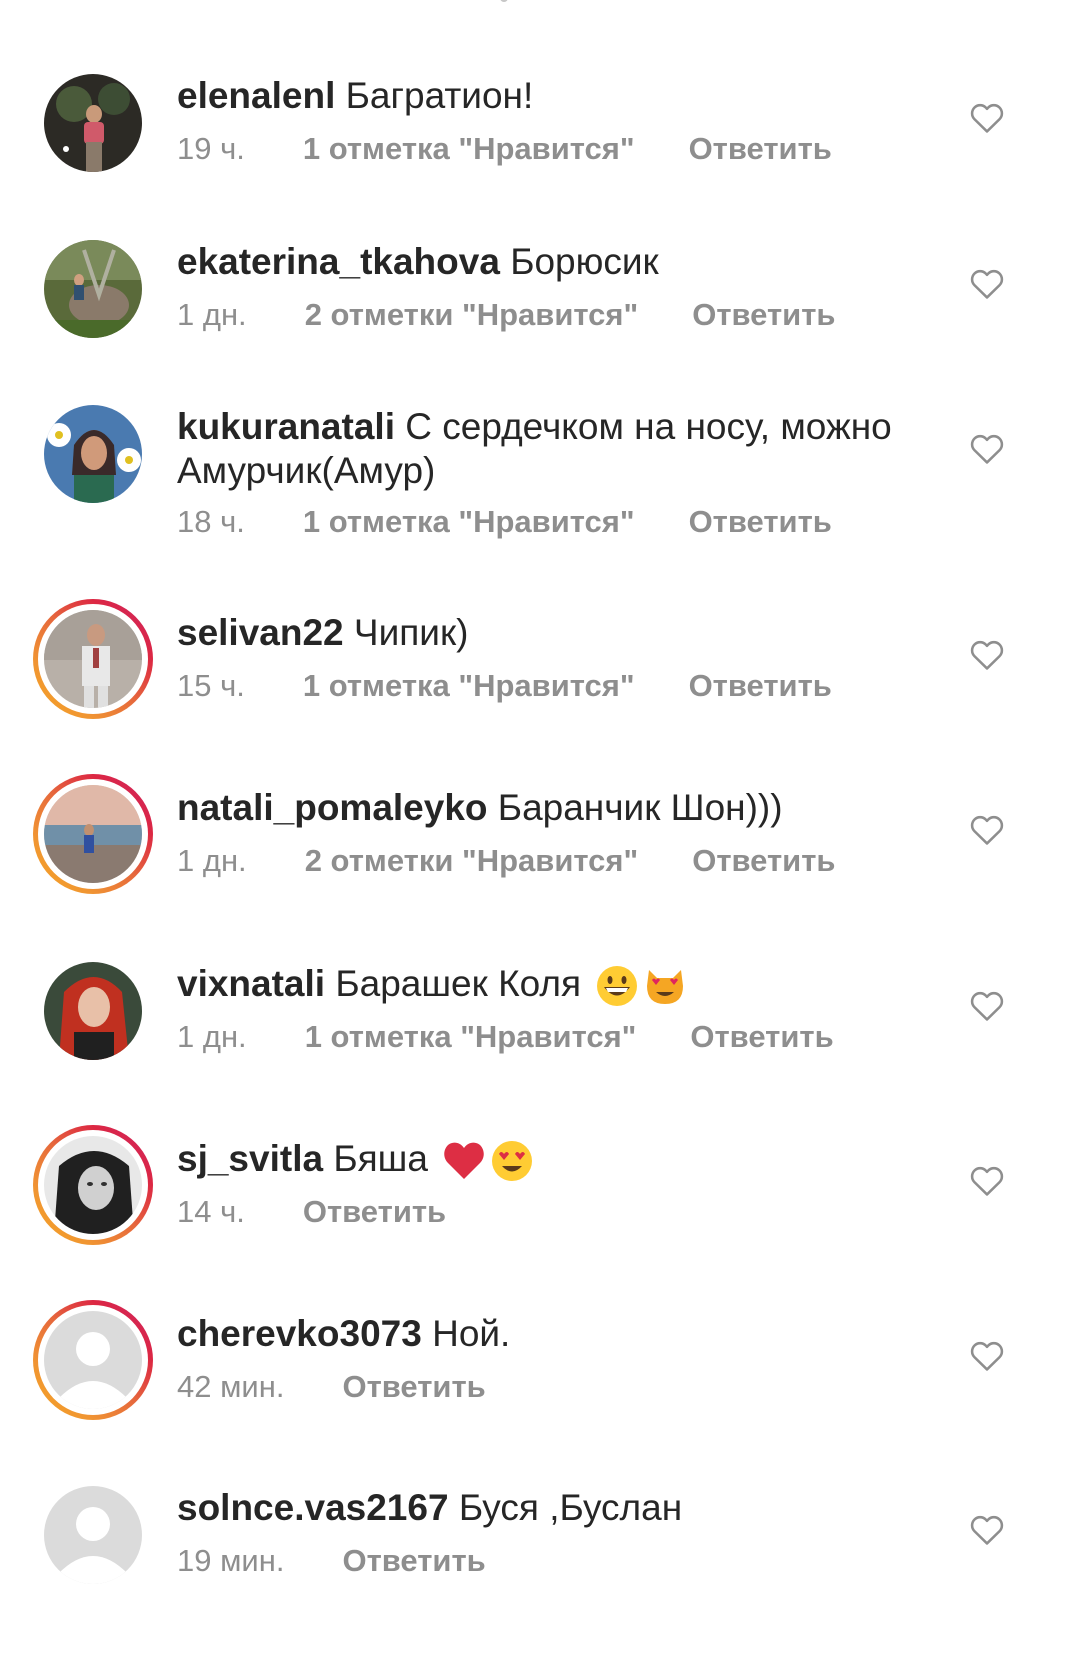 The height and width of the screenshot is (1679, 1080). Describe the element at coordinates (471, 1333) in the screenshot. I see `comment-text: Ной.` at that location.